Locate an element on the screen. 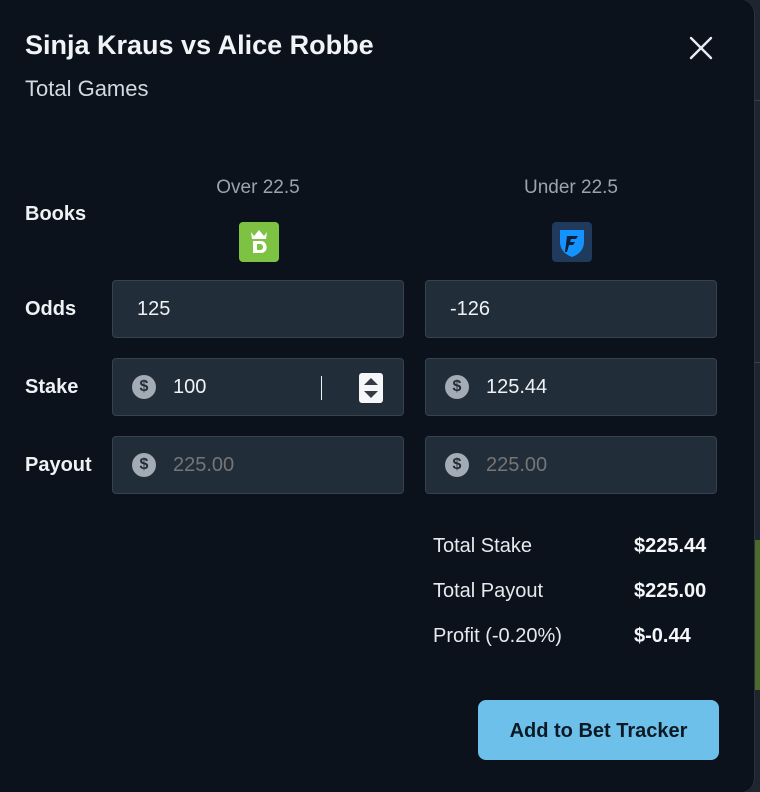 The width and height of the screenshot is (760, 792). stake-label: Stake is located at coordinates (52, 387).